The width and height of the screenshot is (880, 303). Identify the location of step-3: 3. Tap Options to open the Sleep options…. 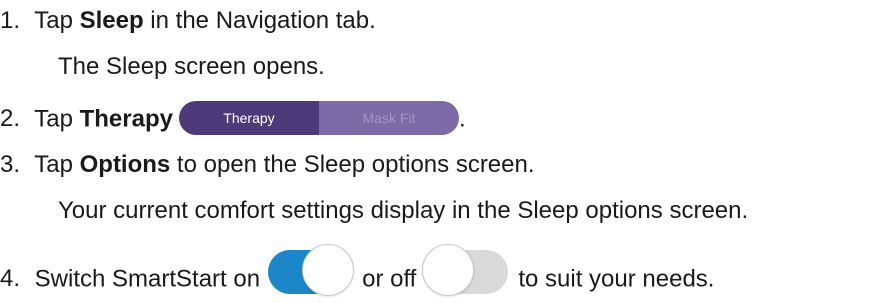
(267, 165).